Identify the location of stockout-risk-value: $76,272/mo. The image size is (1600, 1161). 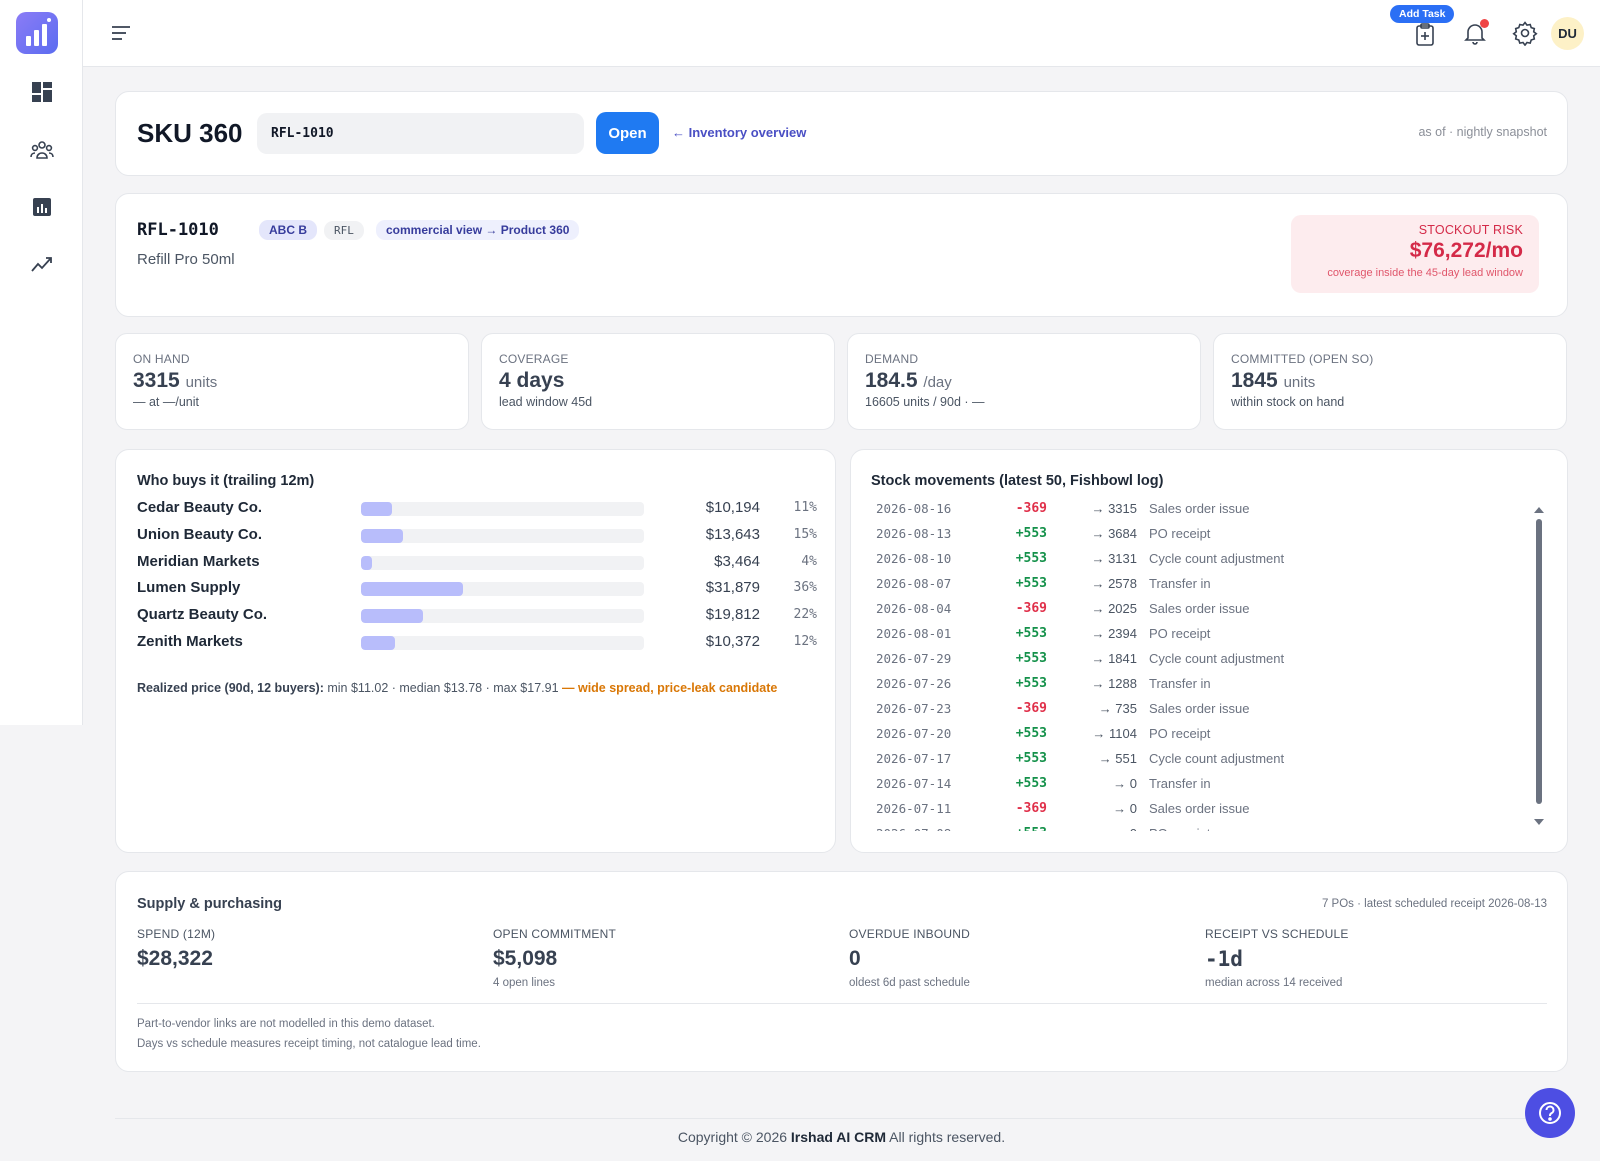
(1466, 250).